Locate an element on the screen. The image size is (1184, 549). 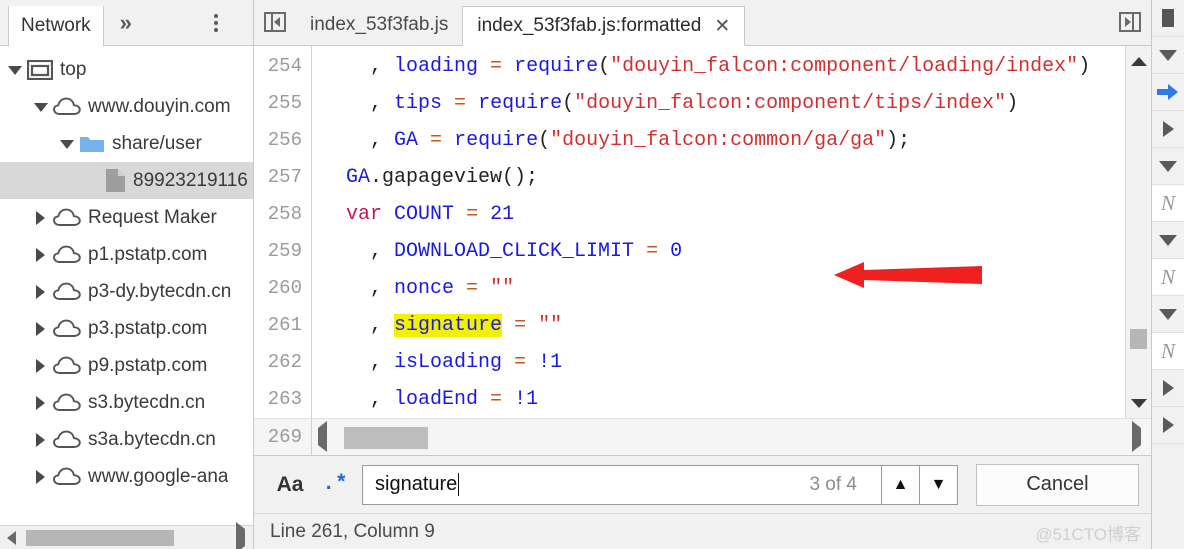
code-line: , signature = "" is located at coordinates (723, 325).